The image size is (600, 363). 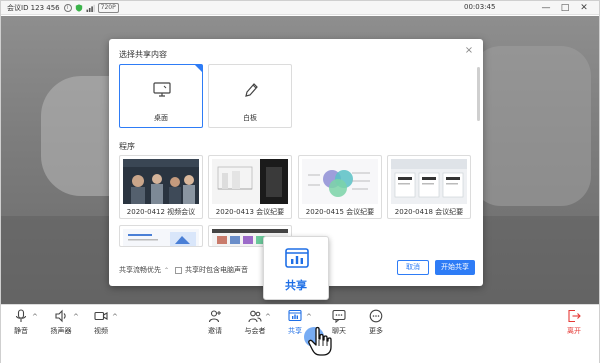 What do you see at coordinates (35, 317) in the screenshot?
I see `mute-options-caret: ^` at bounding box center [35, 317].